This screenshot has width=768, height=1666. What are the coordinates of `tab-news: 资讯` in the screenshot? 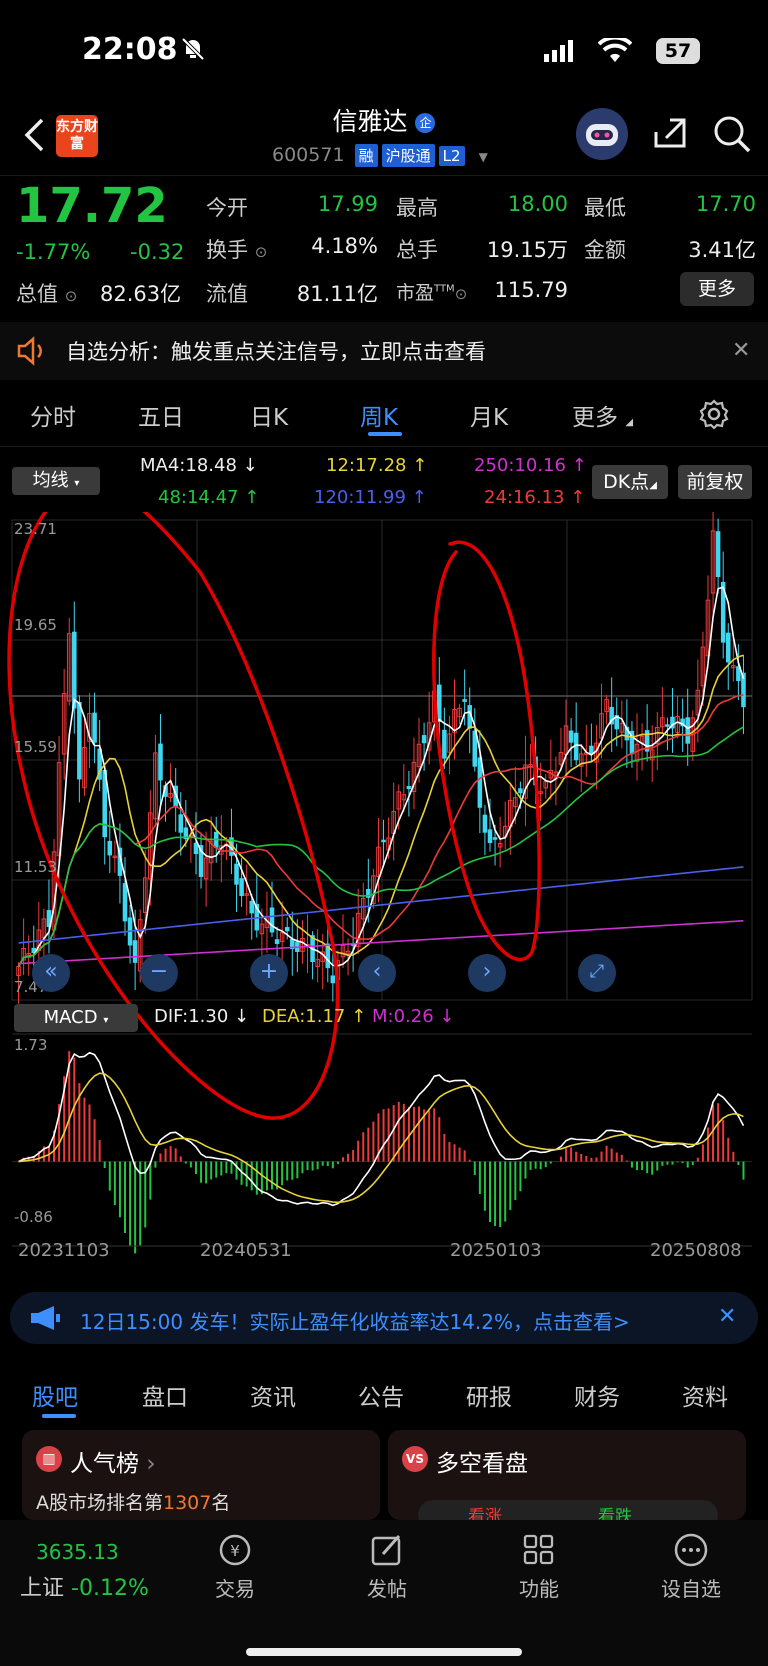 It's located at (273, 1395).